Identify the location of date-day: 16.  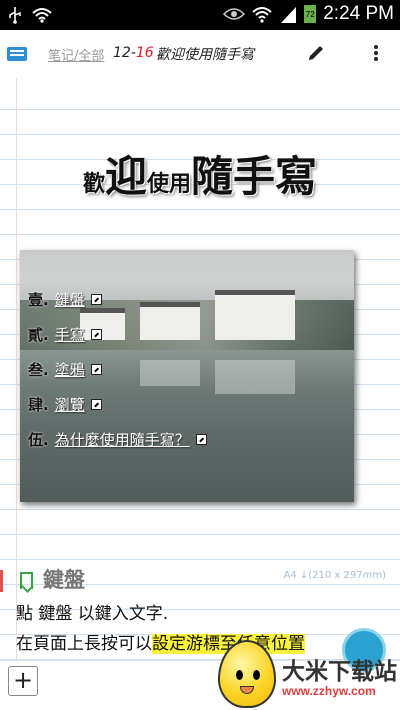
(144, 53).